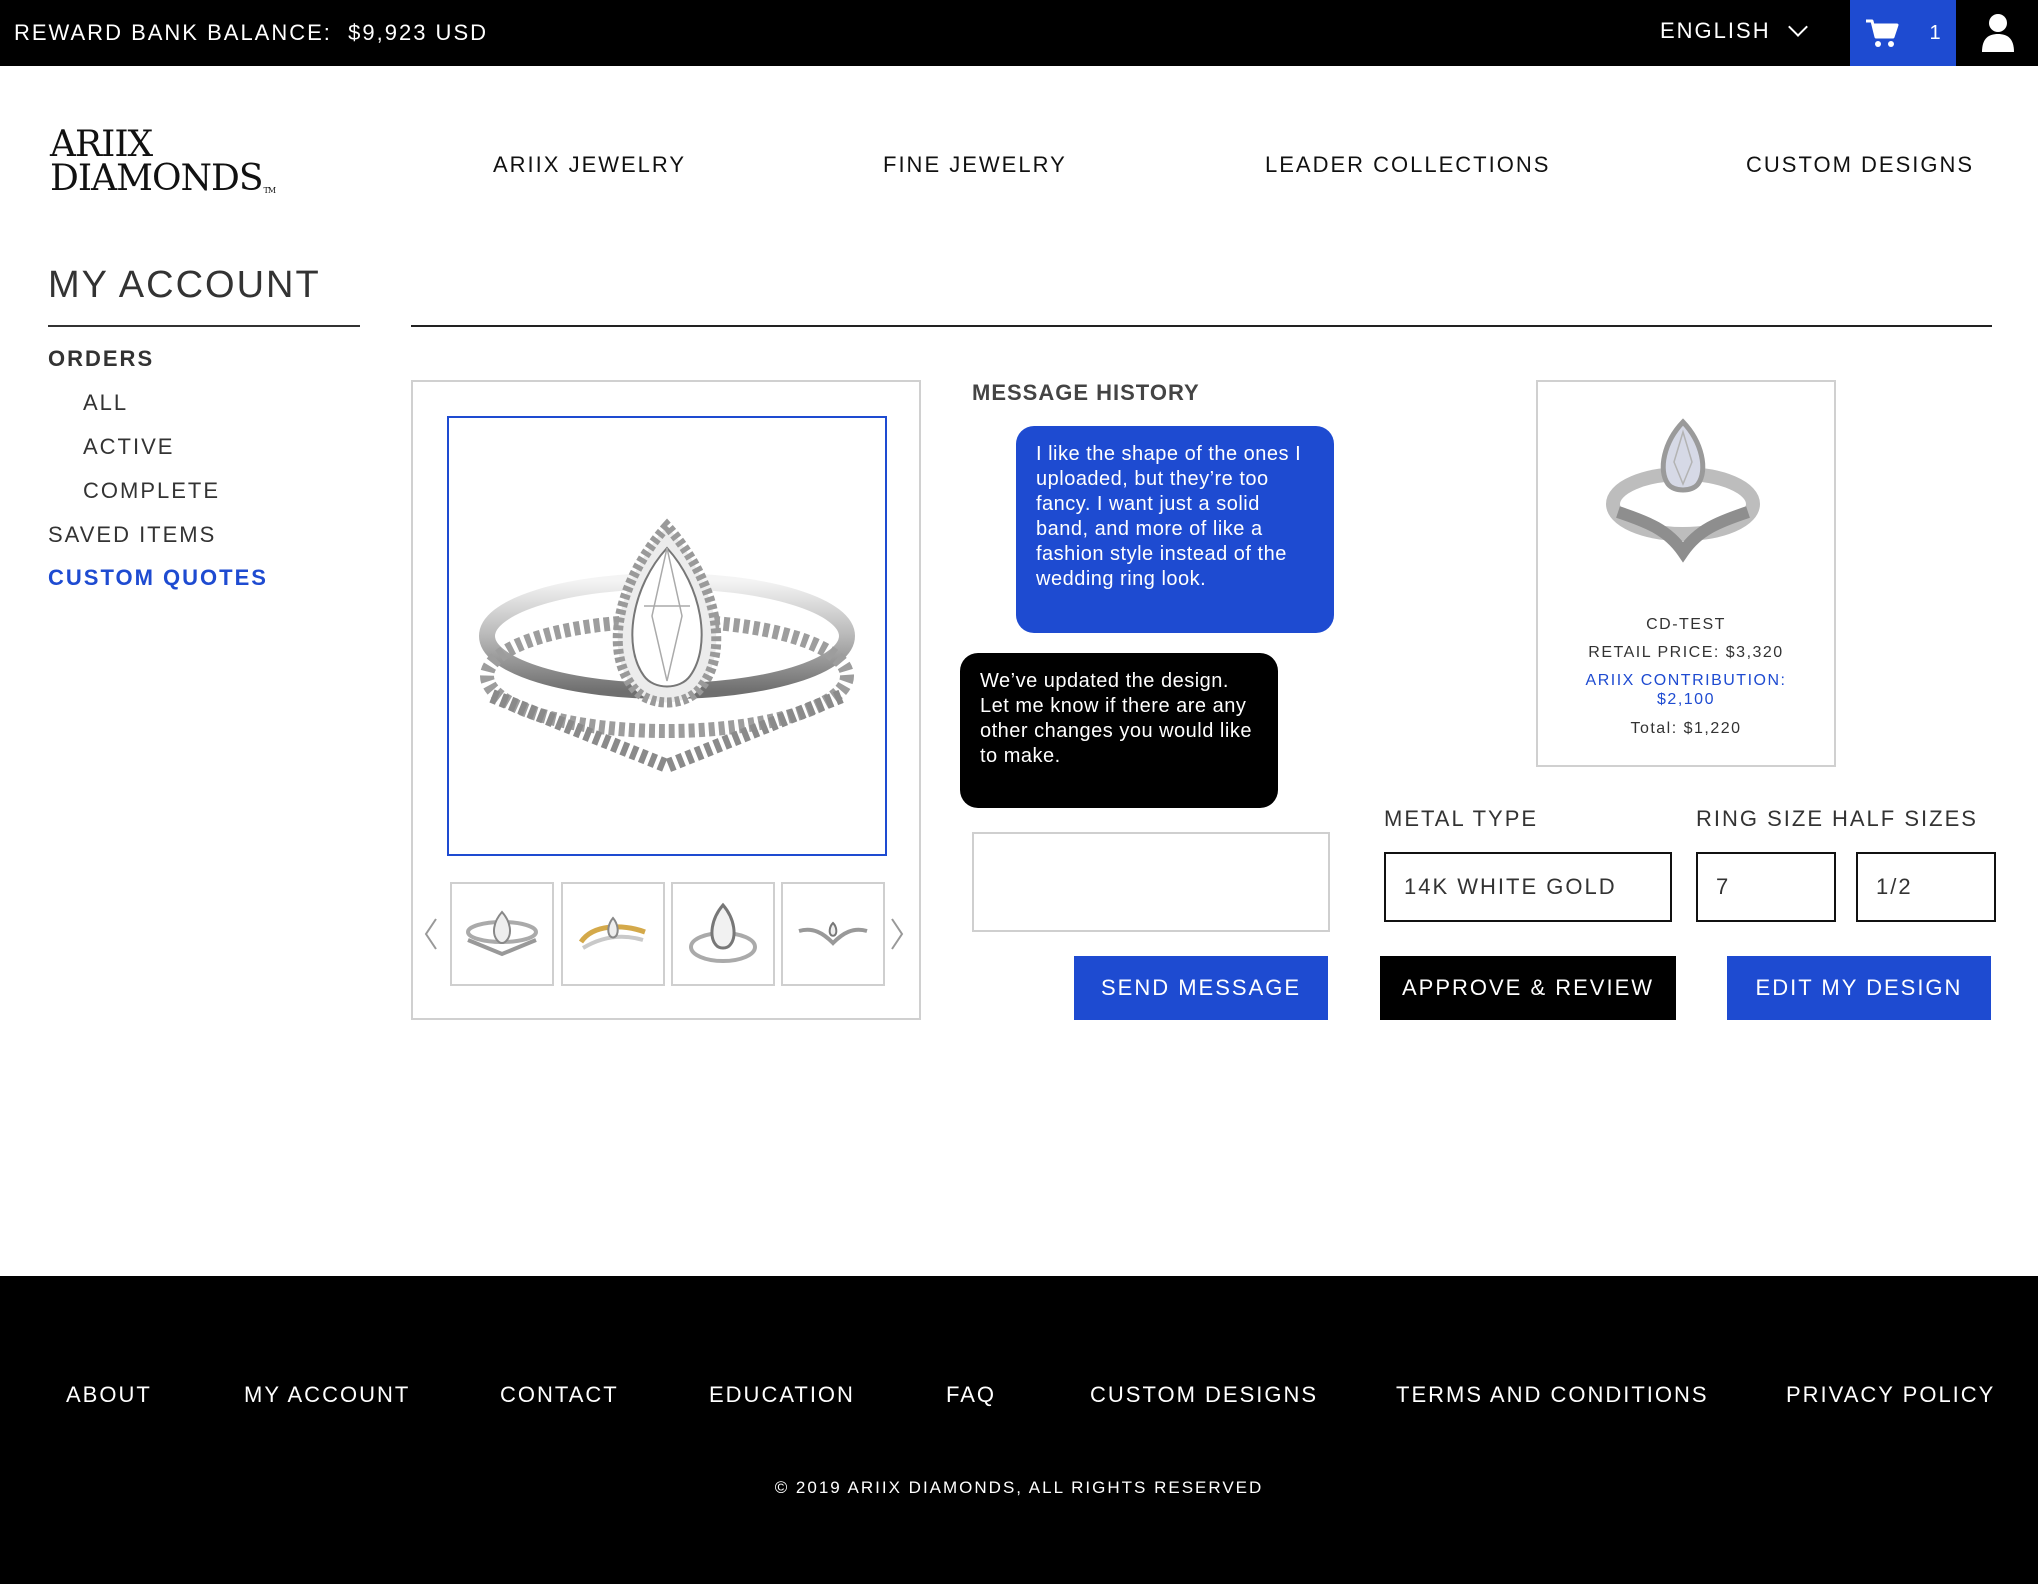 This screenshot has width=2038, height=1584. Describe the element at coordinates (1407, 165) in the screenshot. I see `nav-leader-collections: LEADER COLLECTIONS` at that location.